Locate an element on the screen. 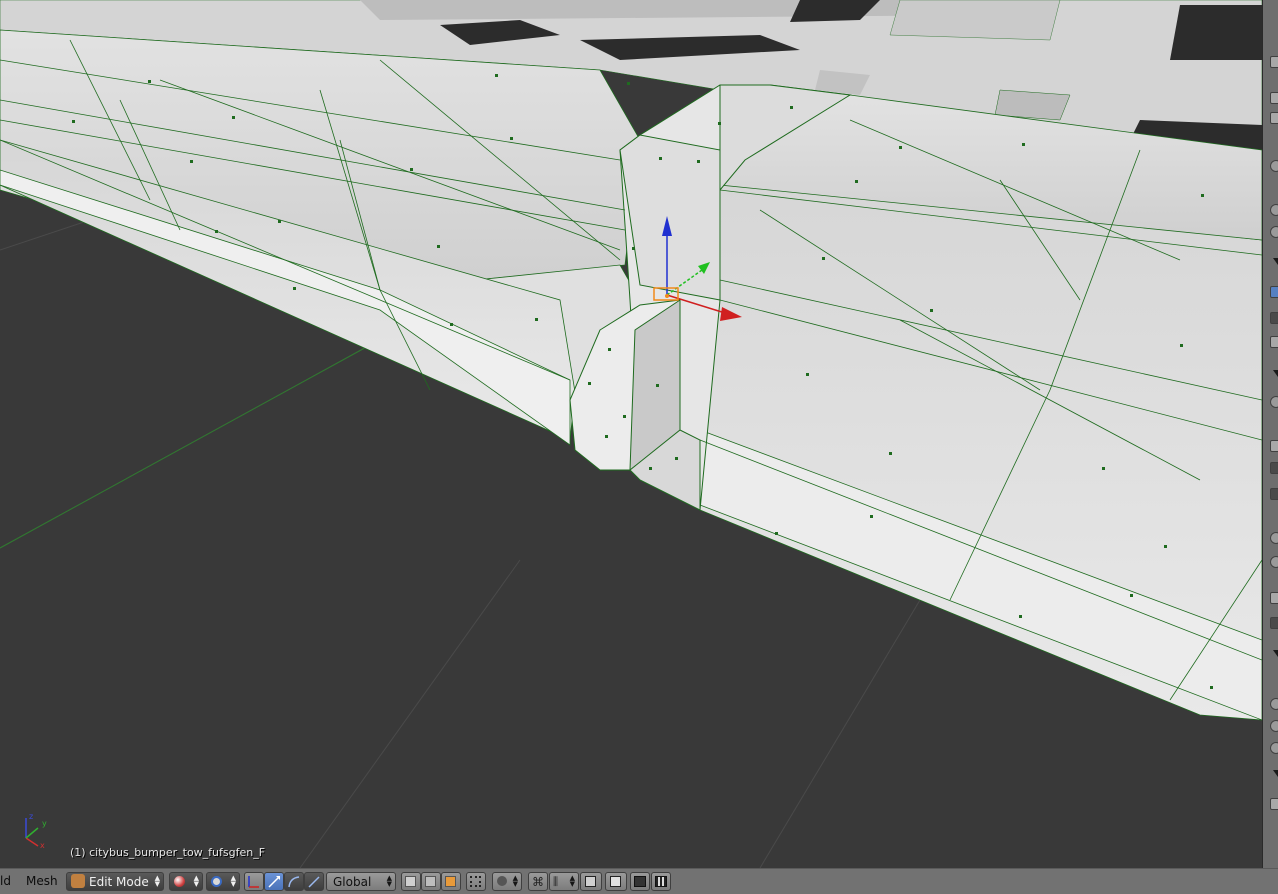 Image resolution: width=1278 pixels, height=894 pixels. edge-select-icon is located at coordinates (430, 881).